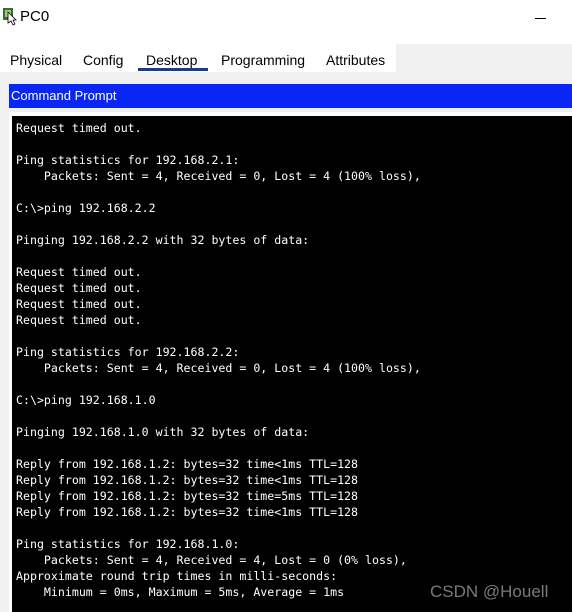 The image size is (572, 612). I want to click on command-prompt-header: Command Prompt, so click(290, 96).